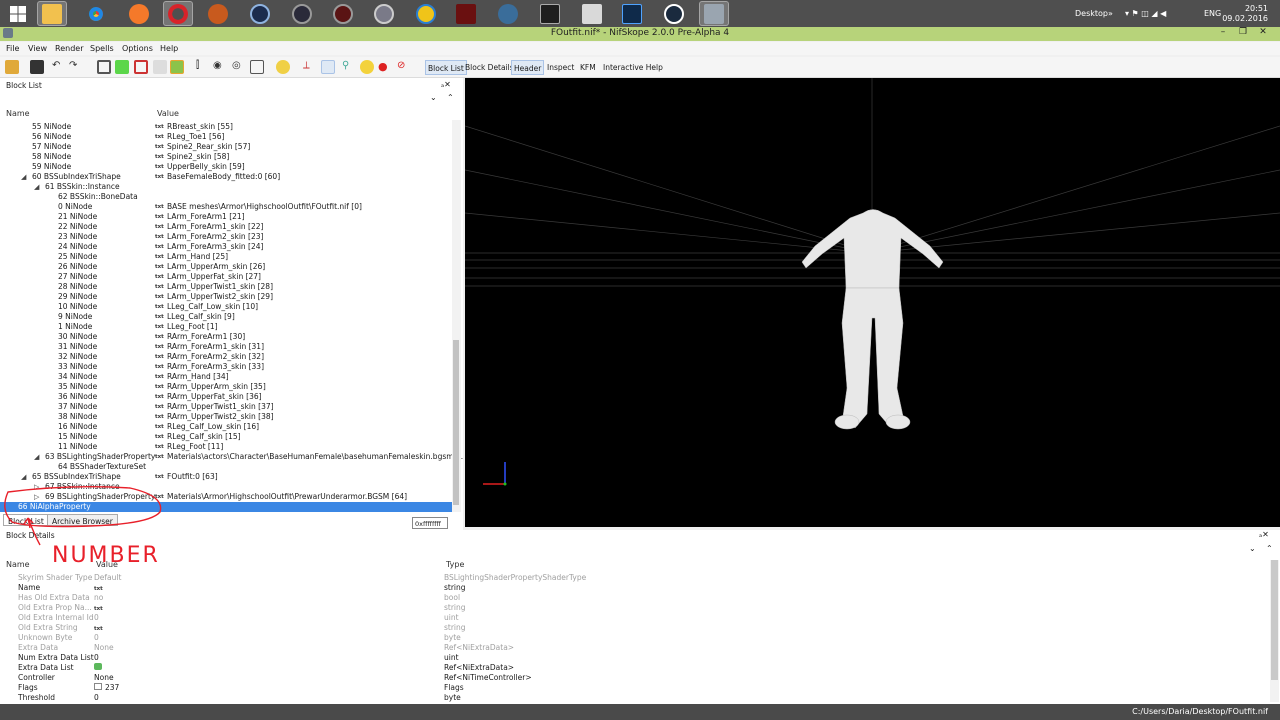  What do you see at coordinates (1264, 534) in the screenshot?
I see `float-icon: ₐ✕` at bounding box center [1264, 534].